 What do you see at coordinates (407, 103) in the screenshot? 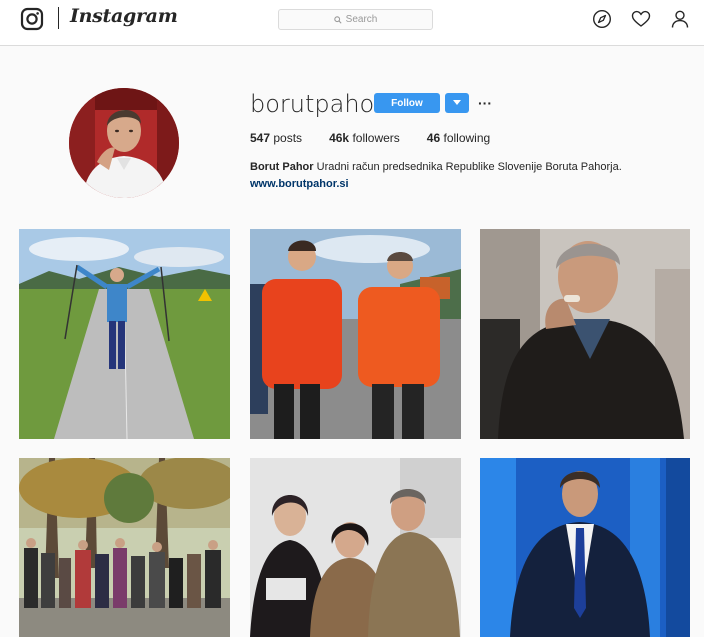
I see `follow-button: Follow` at bounding box center [407, 103].